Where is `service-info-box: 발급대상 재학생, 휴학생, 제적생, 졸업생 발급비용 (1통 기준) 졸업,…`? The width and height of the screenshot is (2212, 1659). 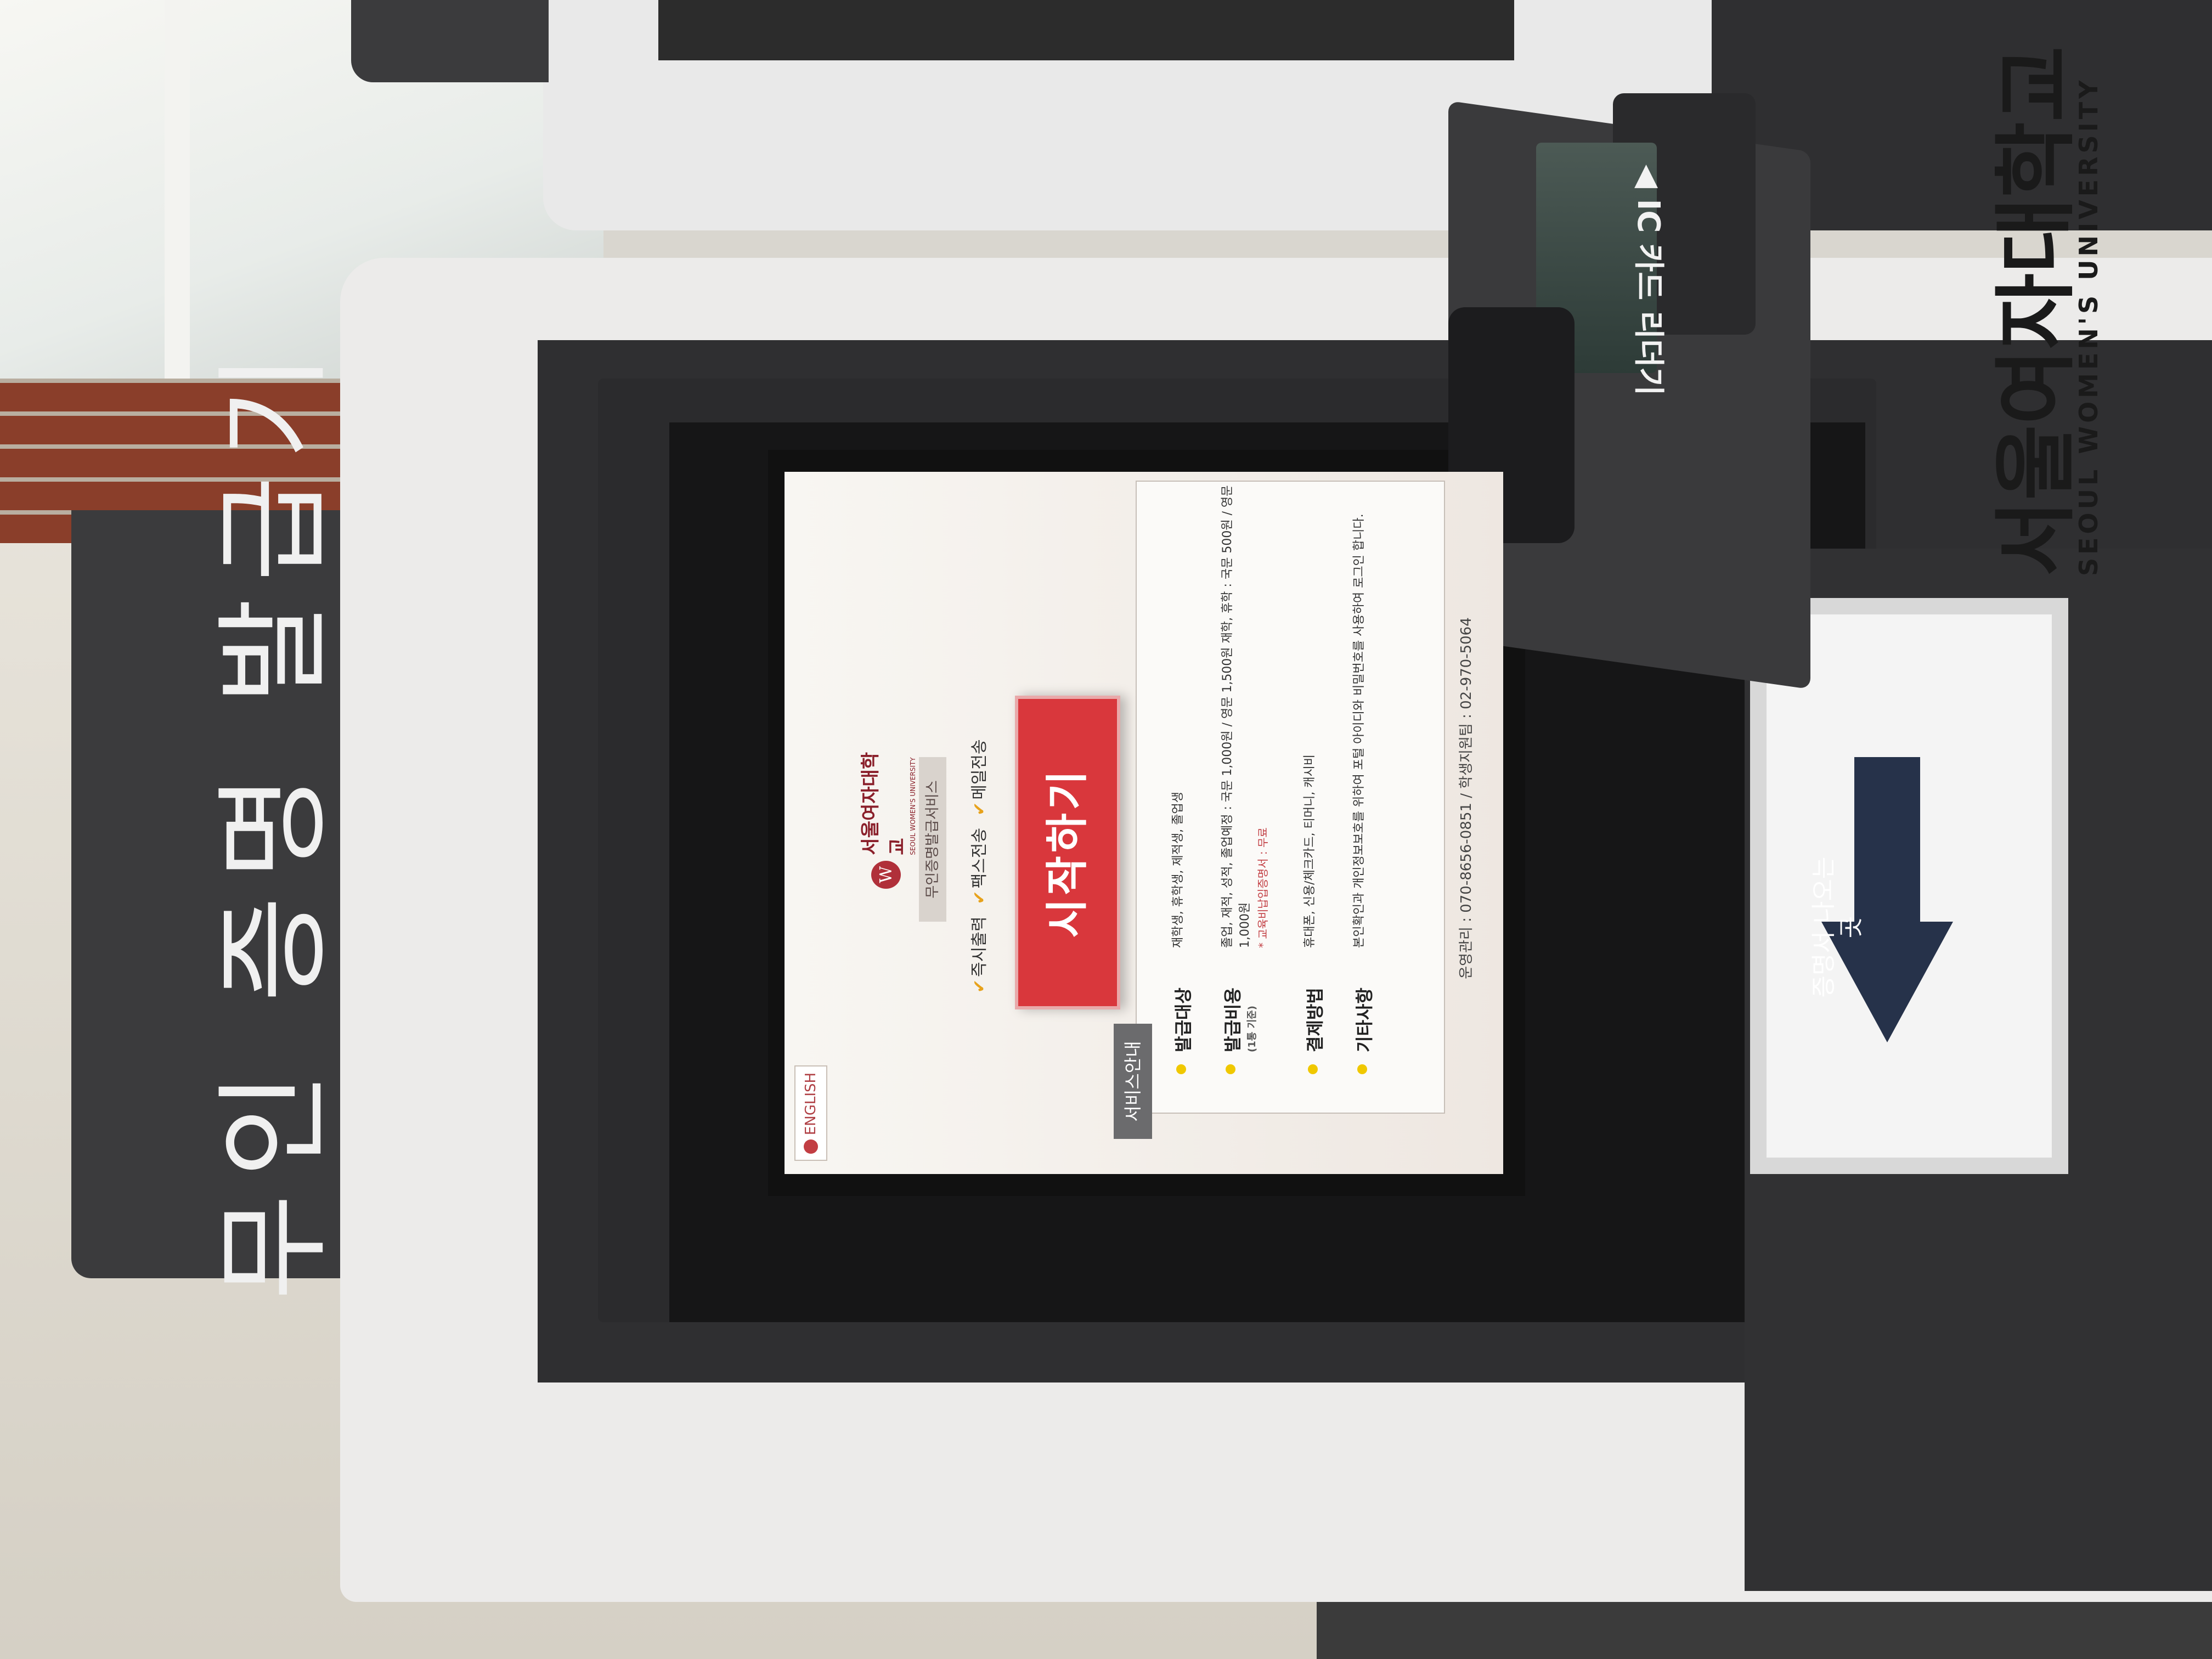
service-info-box: 발급대상 재학생, 휴학생, 제적생, 졸업생 발급비용 (1통 기준) 졸업,… is located at coordinates (1290, 797).